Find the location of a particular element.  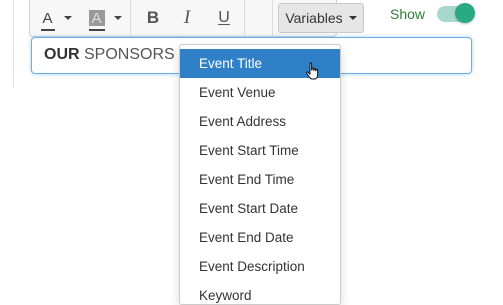

variables-button-label: Variables is located at coordinates (314, 18).